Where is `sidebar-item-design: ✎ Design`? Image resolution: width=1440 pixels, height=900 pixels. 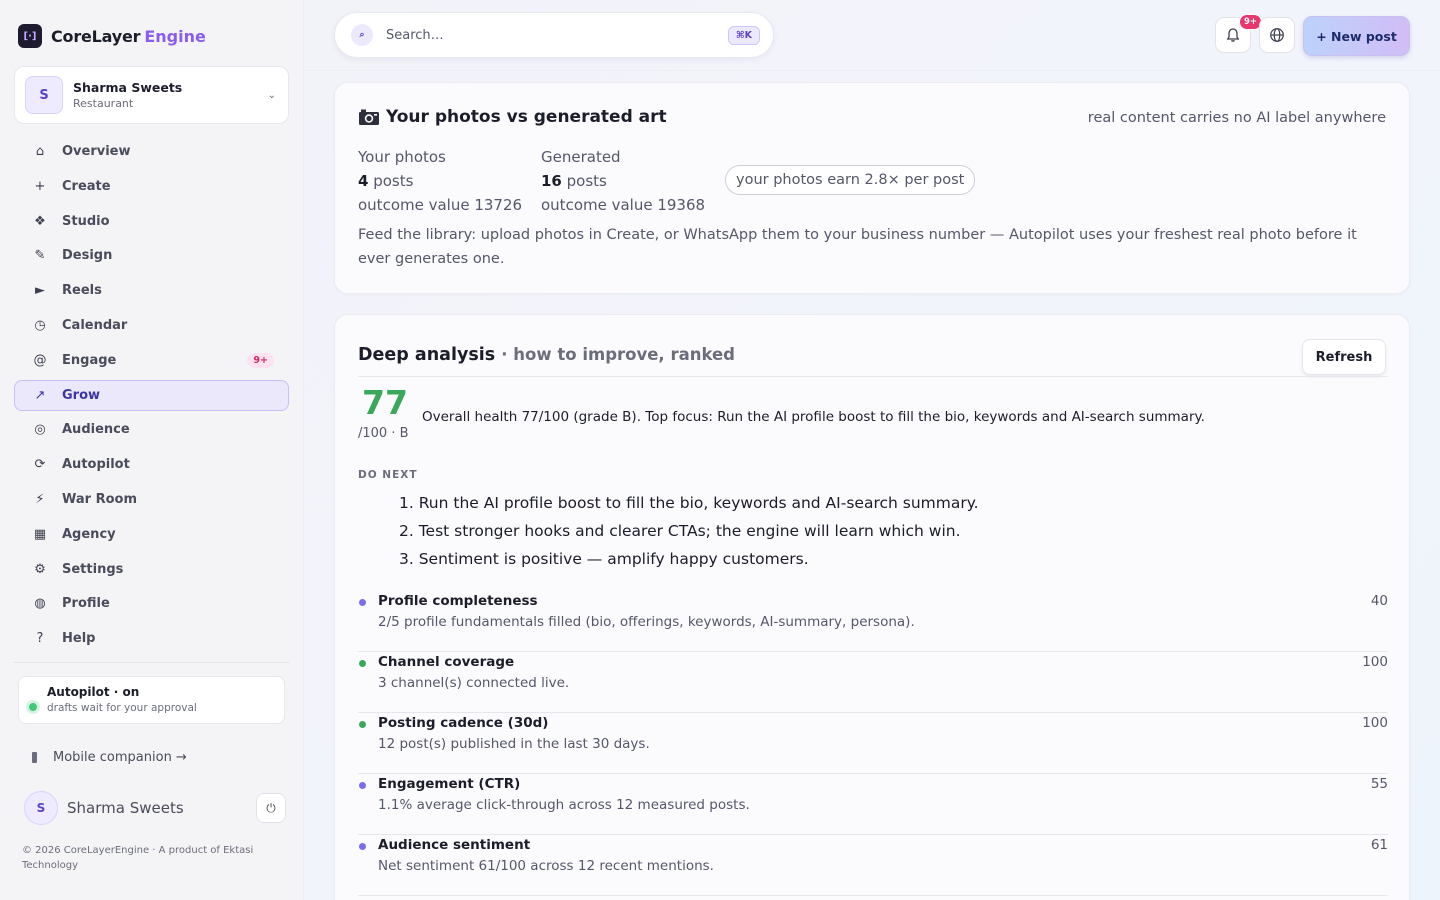
sidebar-item-design: ✎ Design is located at coordinates (151, 255).